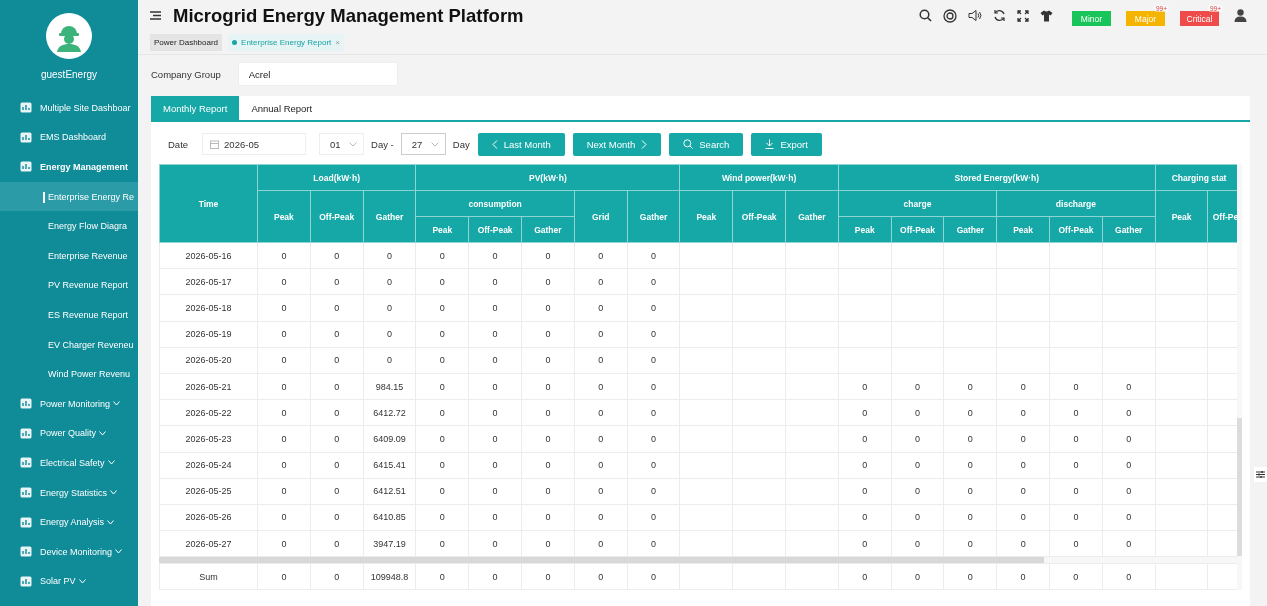 This screenshot has width=1267, height=606. Describe the element at coordinates (644, 144) in the screenshot. I see `chevron-right-icon` at that location.